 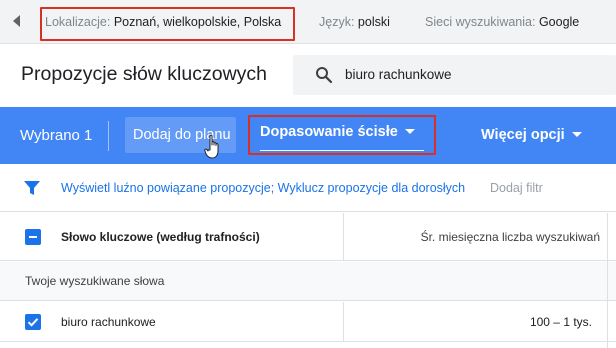 What do you see at coordinates (324, 75) in the screenshot?
I see `search-icon` at bounding box center [324, 75].